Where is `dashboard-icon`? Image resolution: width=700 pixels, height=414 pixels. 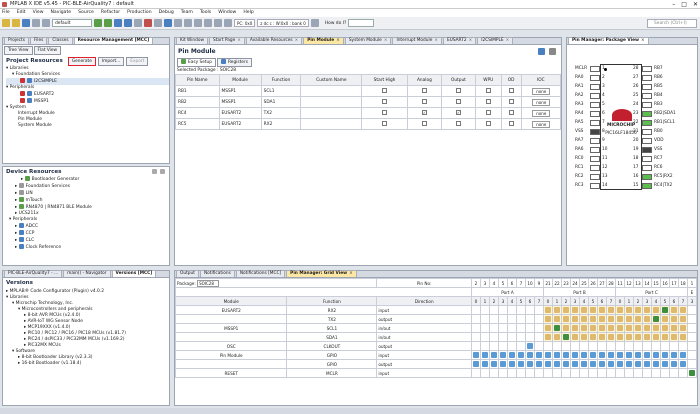 dashboard-icon is located at coordinates (178, 23).